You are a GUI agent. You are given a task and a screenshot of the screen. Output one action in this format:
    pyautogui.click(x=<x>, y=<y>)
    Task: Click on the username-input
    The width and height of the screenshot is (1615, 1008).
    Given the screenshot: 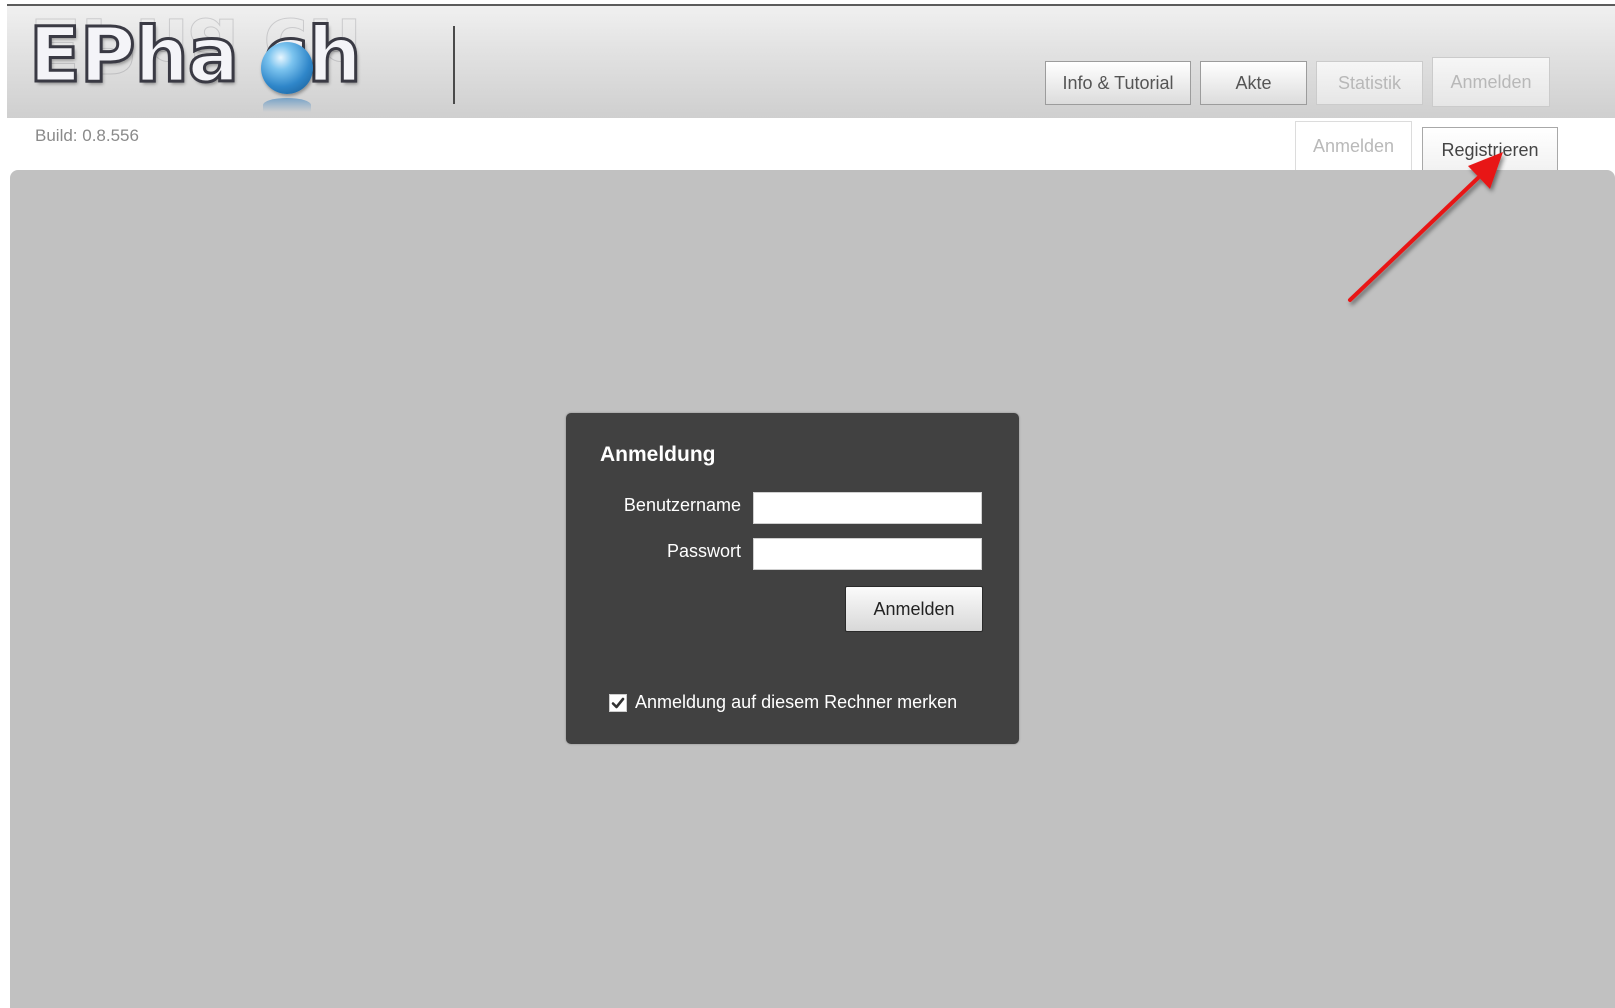 What is the action you would take?
    pyautogui.click(x=867, y=508)
    